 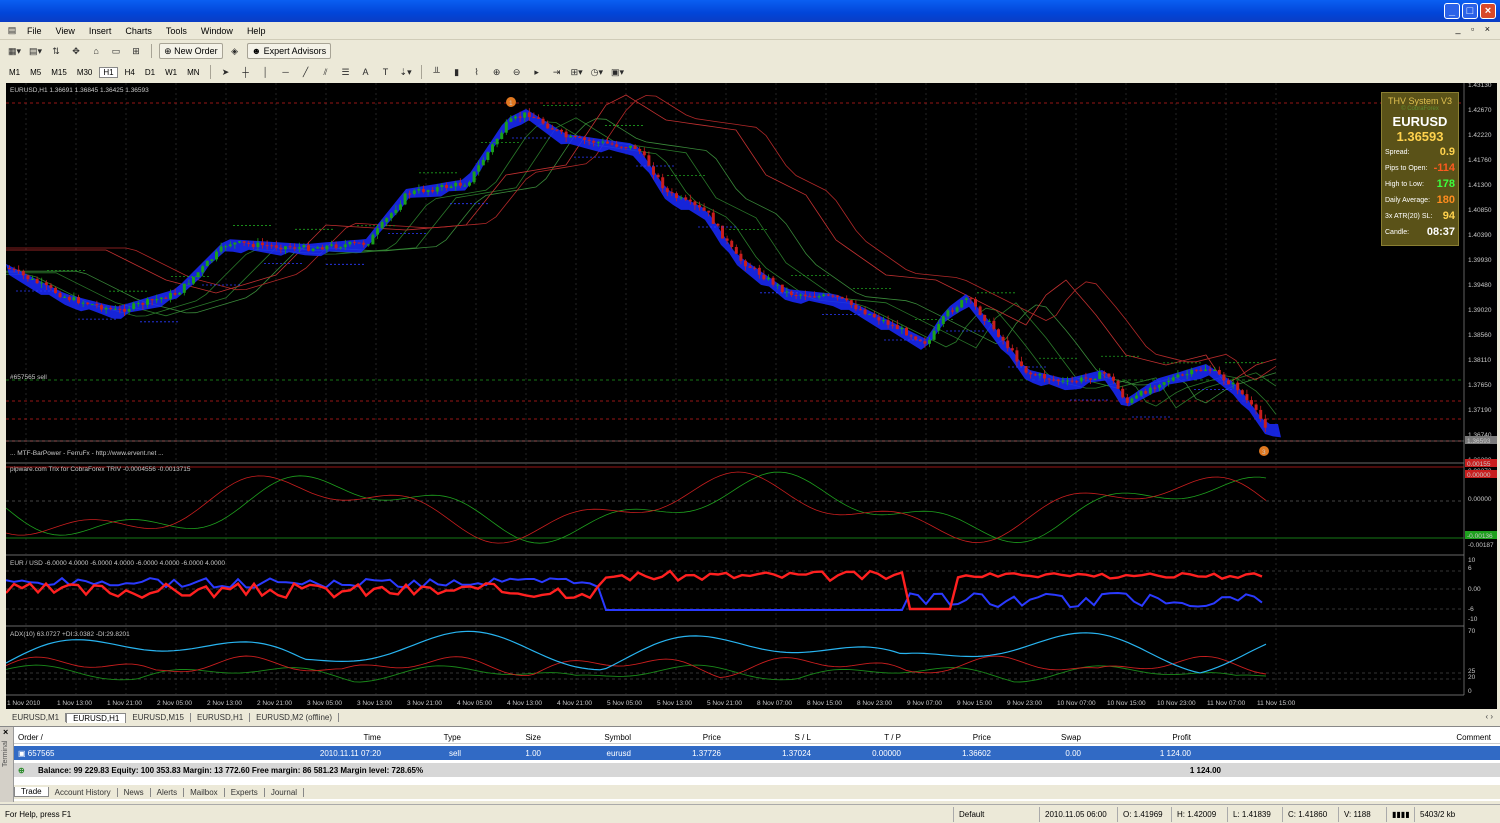 What do you see at coordinates (256, 31) in the screenshot?
I see `menu-help: Help` at bounding box center [256, 31].